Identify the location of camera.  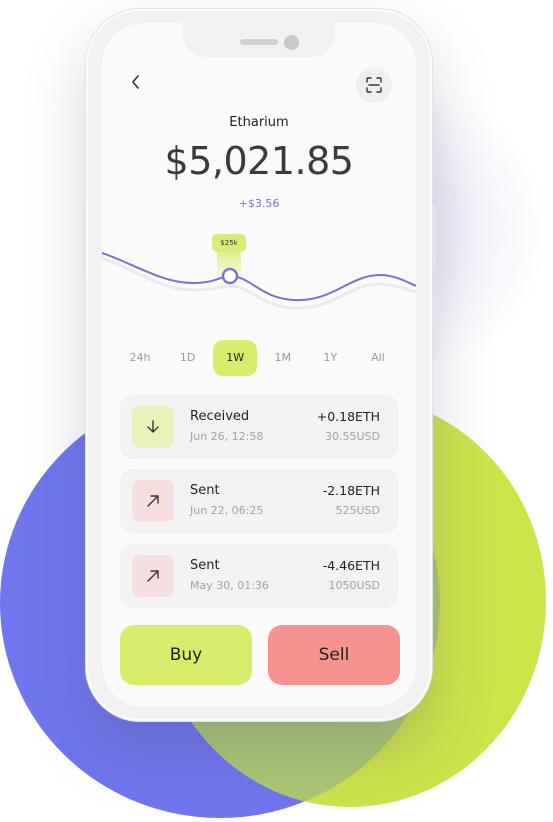
(291, 42).